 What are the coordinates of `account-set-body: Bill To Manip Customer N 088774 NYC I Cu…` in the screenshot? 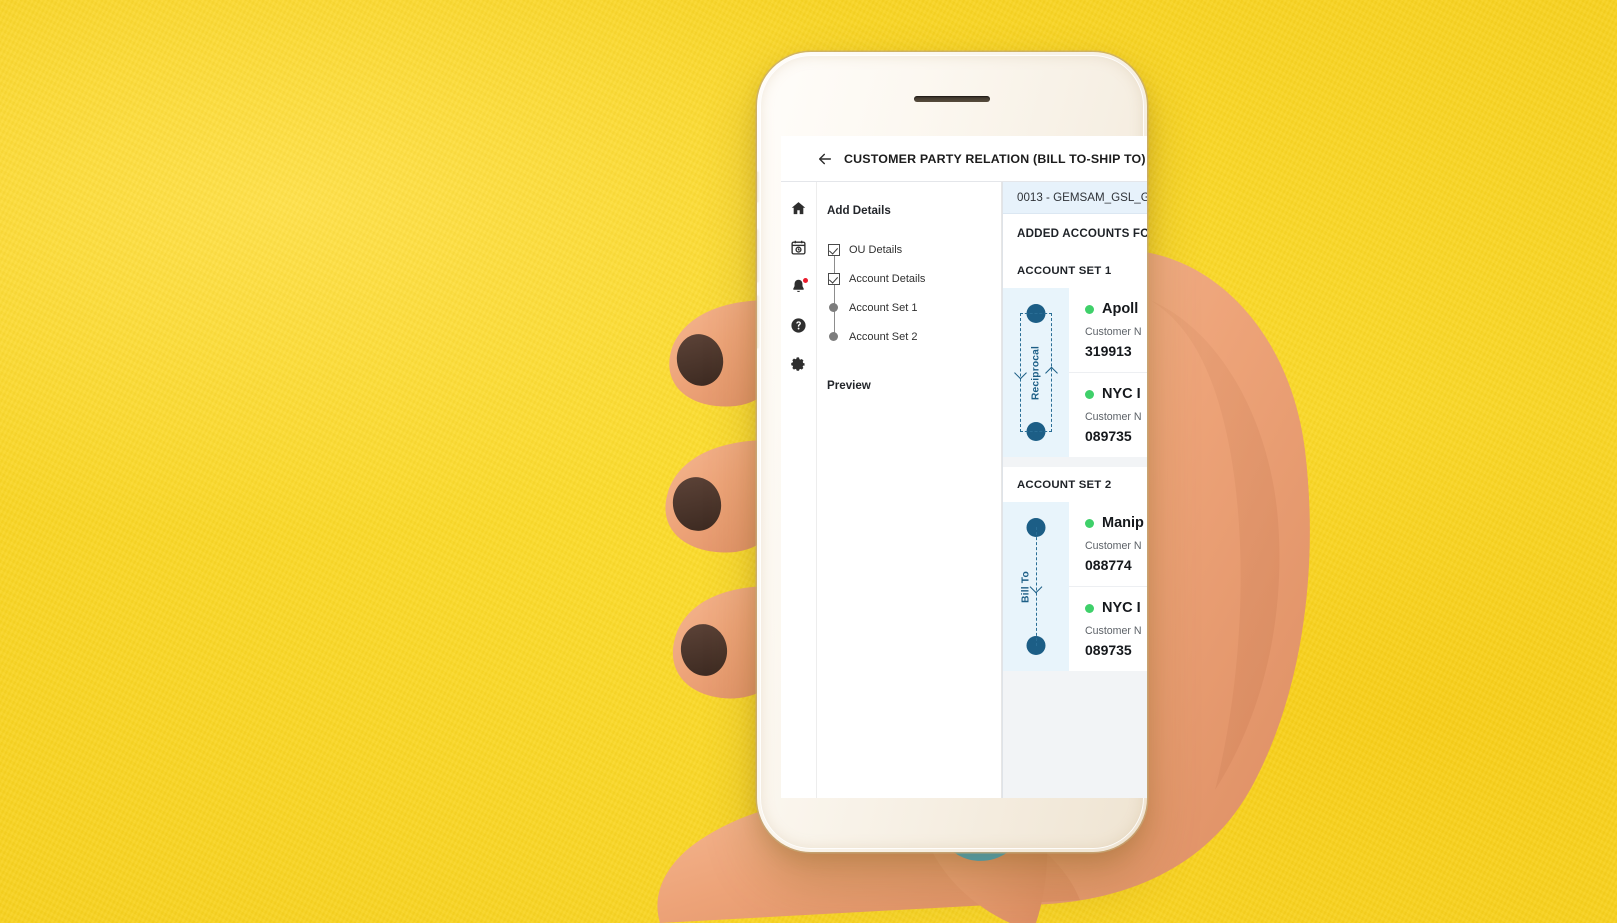 It's located at (1075, 586).